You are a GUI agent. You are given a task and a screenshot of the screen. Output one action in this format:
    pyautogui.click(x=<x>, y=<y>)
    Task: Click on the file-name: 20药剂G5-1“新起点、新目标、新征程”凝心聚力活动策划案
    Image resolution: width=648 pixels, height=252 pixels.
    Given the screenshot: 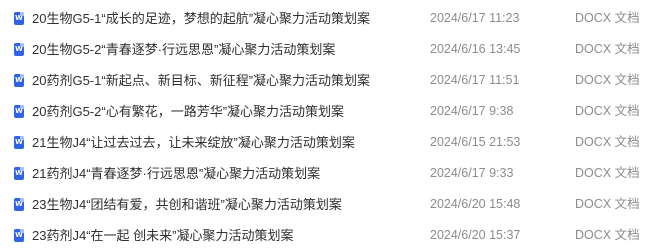 What is the action you would take?
    pyautogui.click(x=201, y=80)
    